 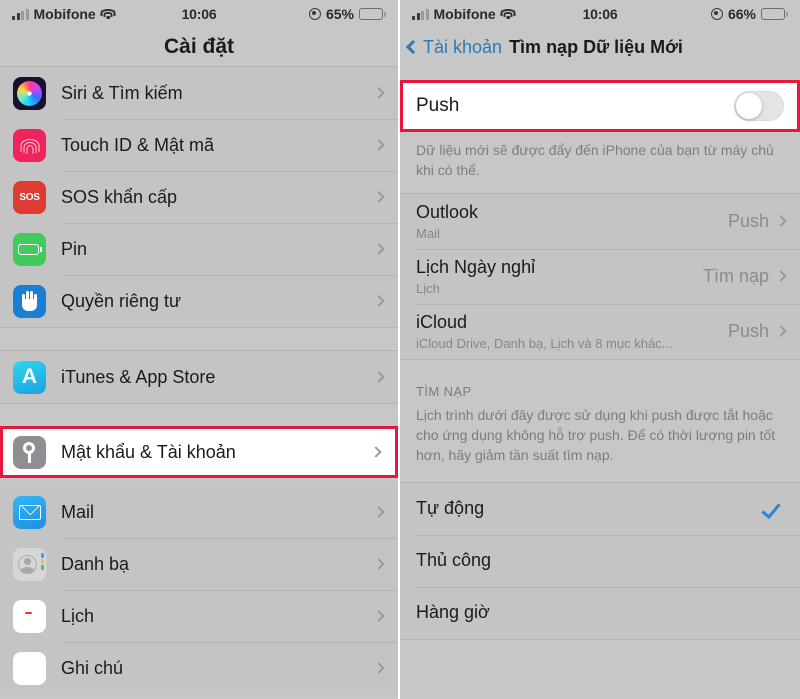 What do you see at coordinates (199, 616) in the screenshot?
I see `sidebar-item-calendar: Lịch` at bounding box center [199, 616].